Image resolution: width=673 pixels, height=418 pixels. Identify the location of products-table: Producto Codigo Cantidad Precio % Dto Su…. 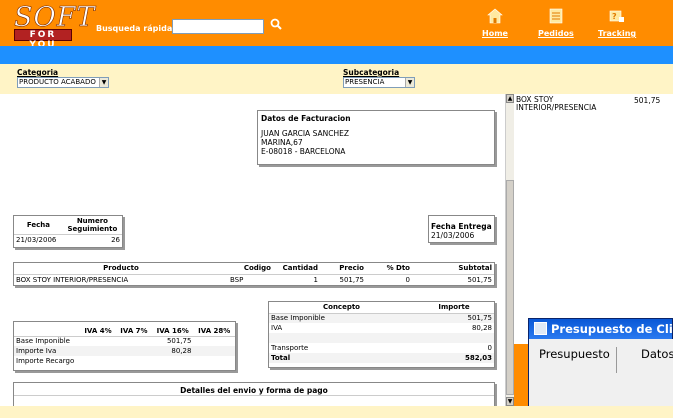
(254, 274).